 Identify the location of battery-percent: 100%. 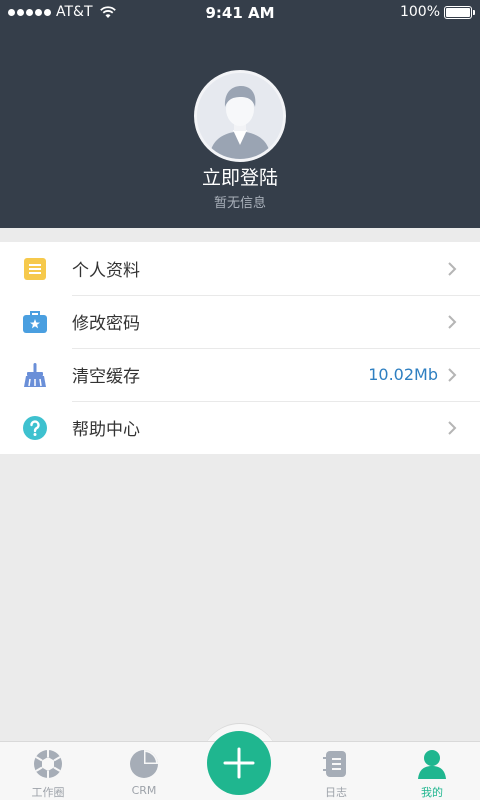
(419, 12).